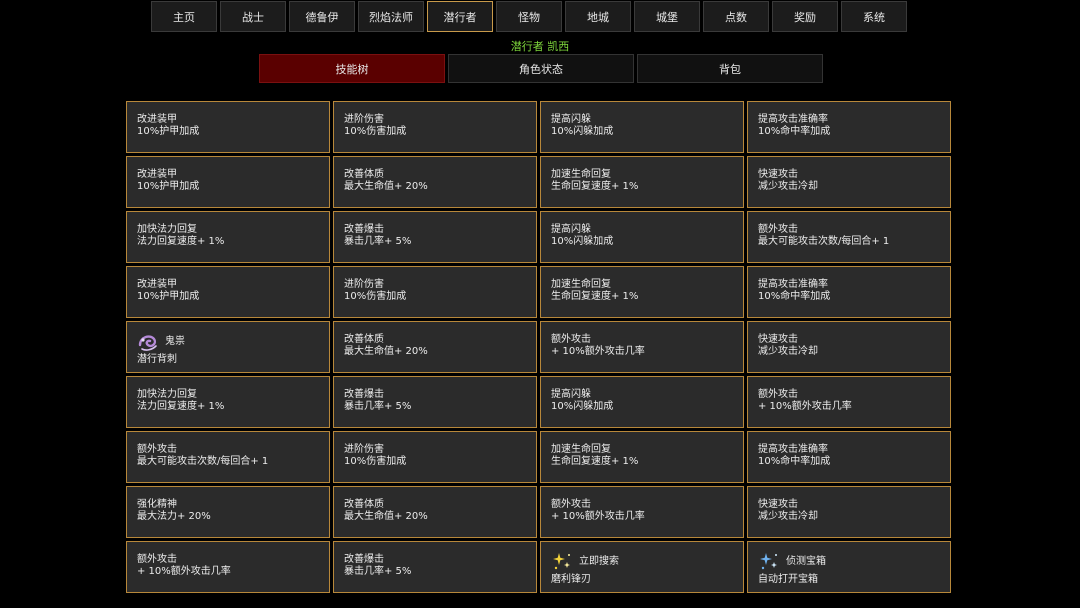  What do you see at coordinates (595, 186) in the screenshot?
I see `skill-description: 生命回复速度+ 1%` at bounding box center [595, 186].